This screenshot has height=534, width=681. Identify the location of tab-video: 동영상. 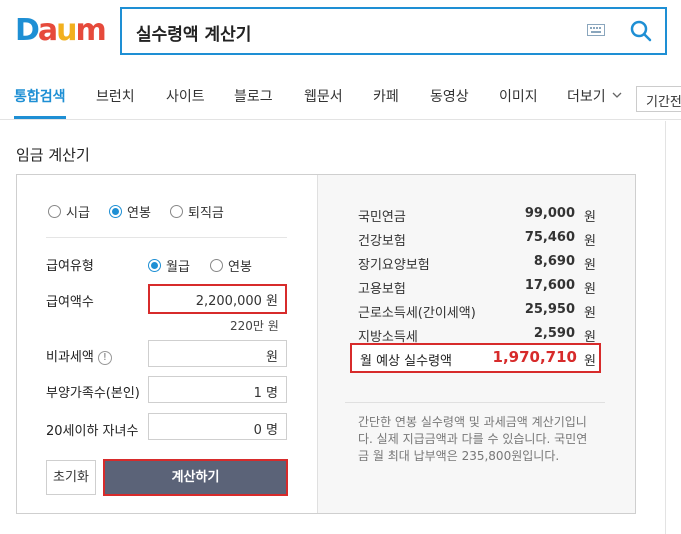
(449, 96).